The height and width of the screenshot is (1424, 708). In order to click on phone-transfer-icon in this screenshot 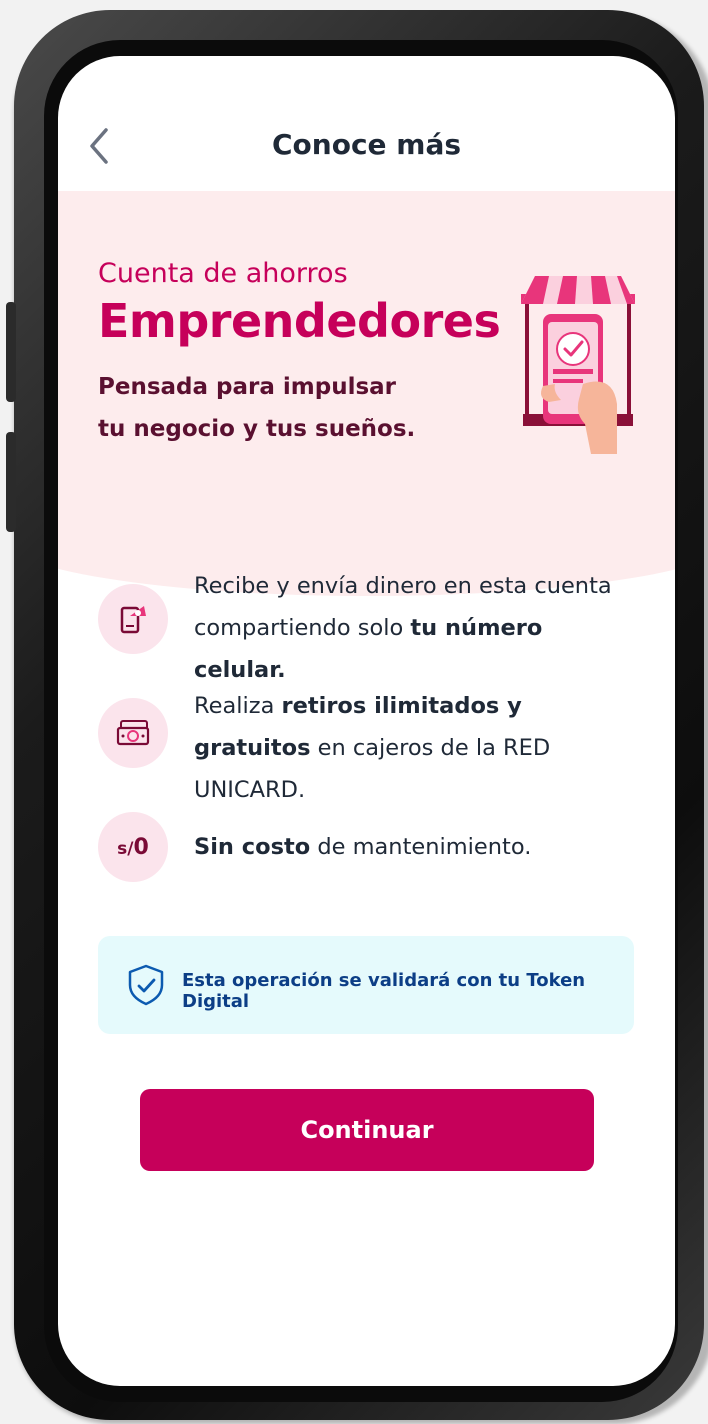, I will do `click(133, 620)`.